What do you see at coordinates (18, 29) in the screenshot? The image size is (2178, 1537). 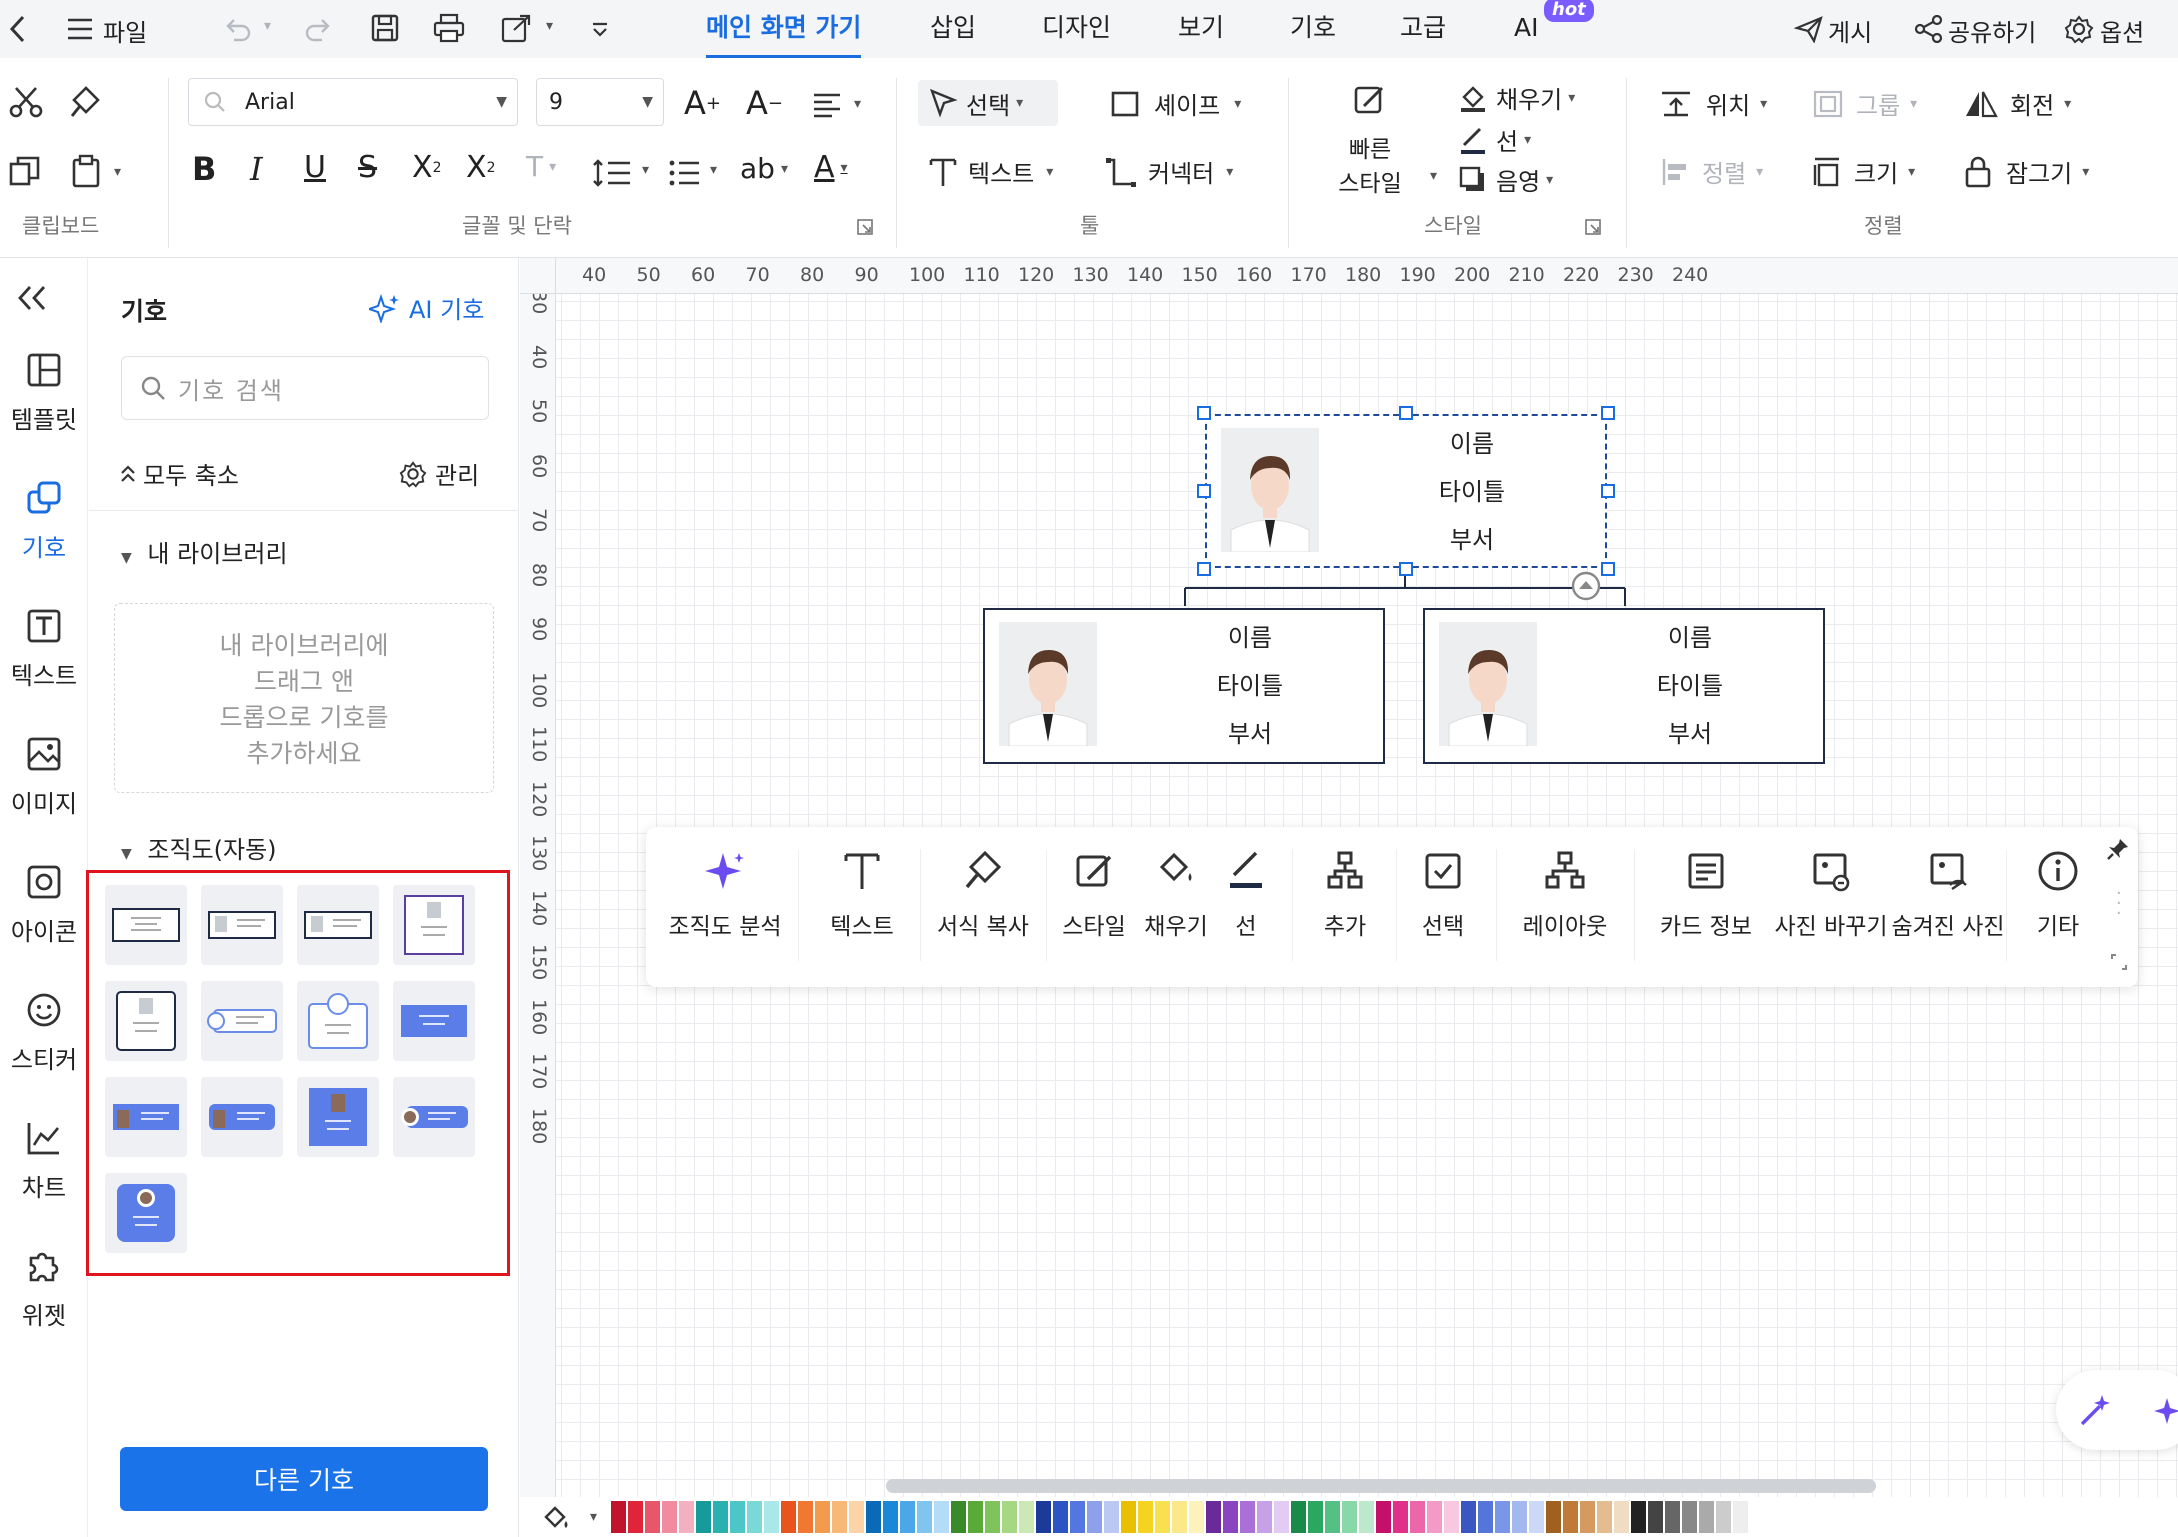 I see `back-chevron-icon` at bounding box center [18, 29].